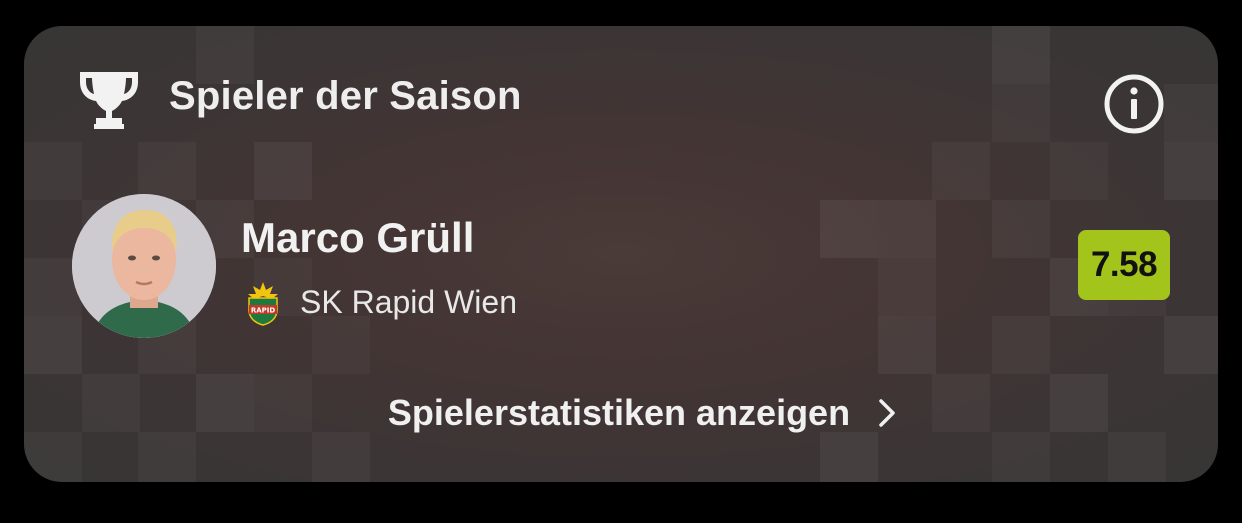  I want to click on rating-badge: 7.58, so click(1124, 265).